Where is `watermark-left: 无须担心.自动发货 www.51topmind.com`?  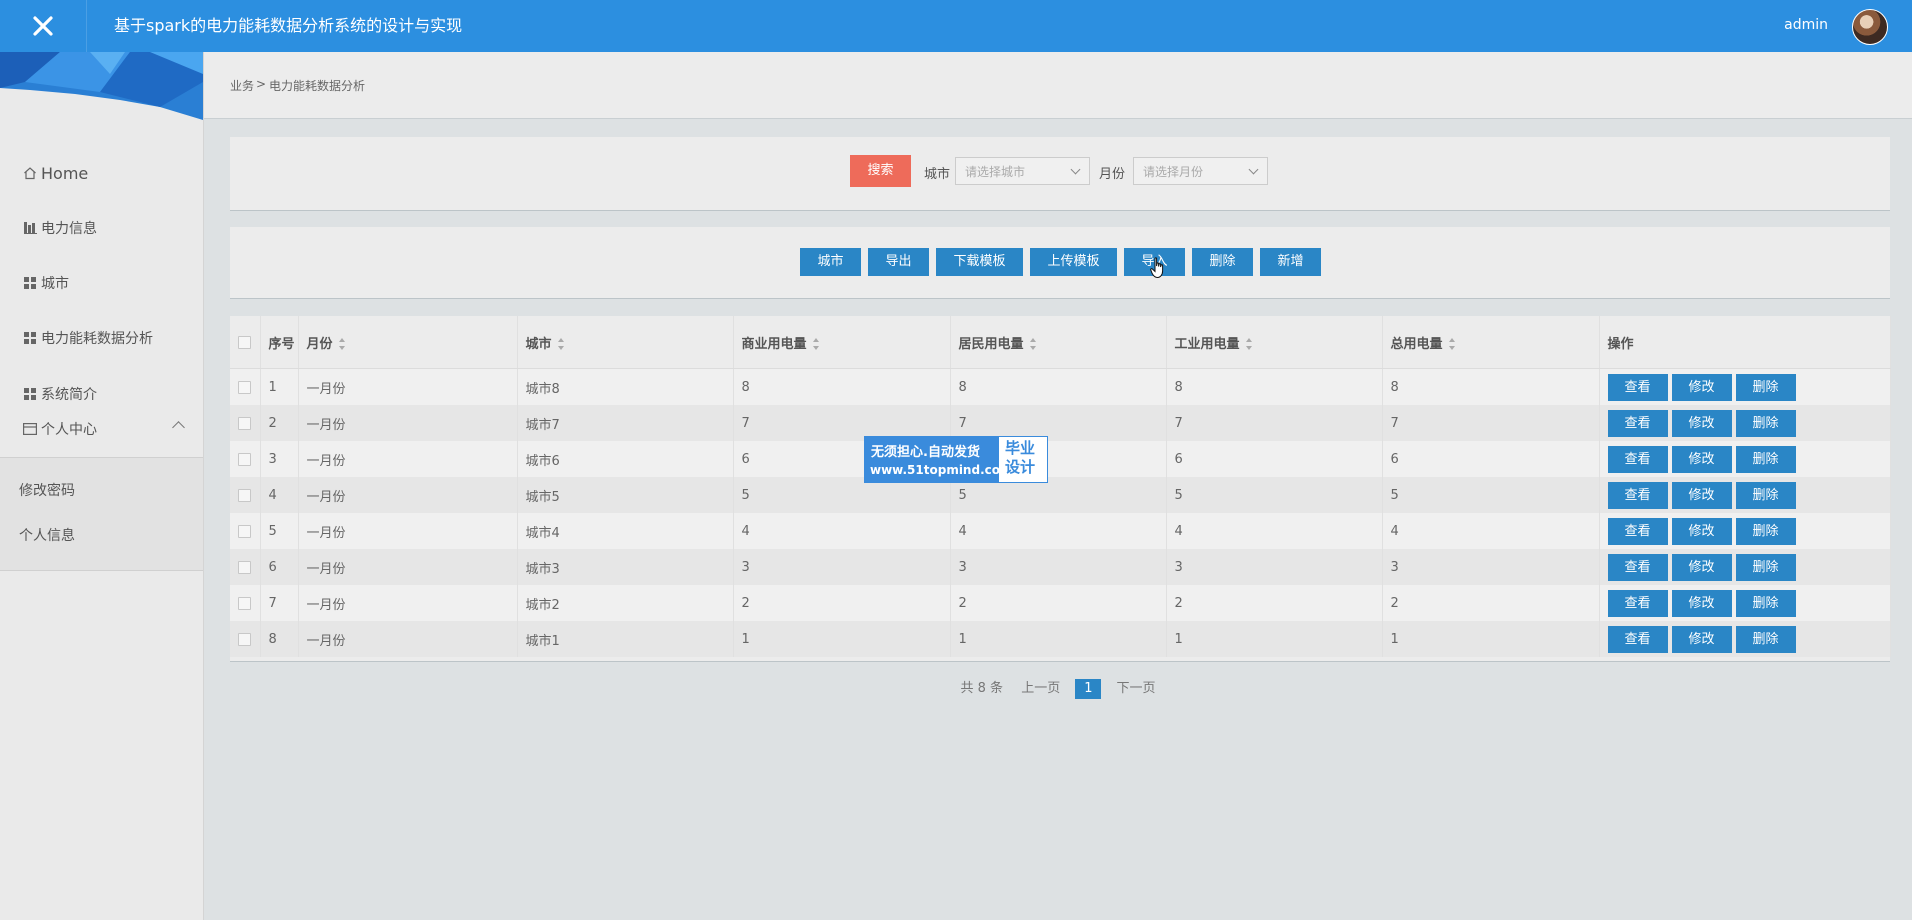
watermark-left: 无须担心.自动发货 www.51topmind.com is located at coordinates (939, 459).